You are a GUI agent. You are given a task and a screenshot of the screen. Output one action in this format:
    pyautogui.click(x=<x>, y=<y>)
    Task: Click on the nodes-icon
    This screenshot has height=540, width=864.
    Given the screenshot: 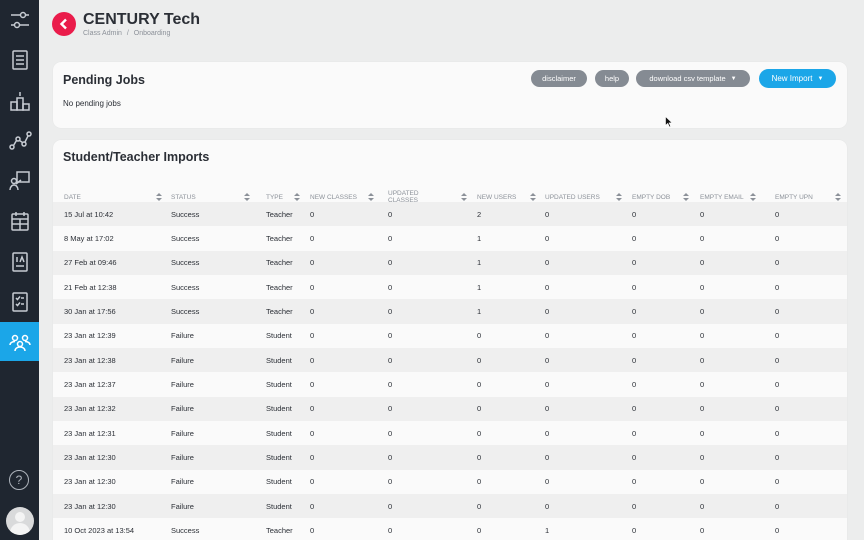 What is the action you would take?
    pyautogui.click(x=20, y=140)
    